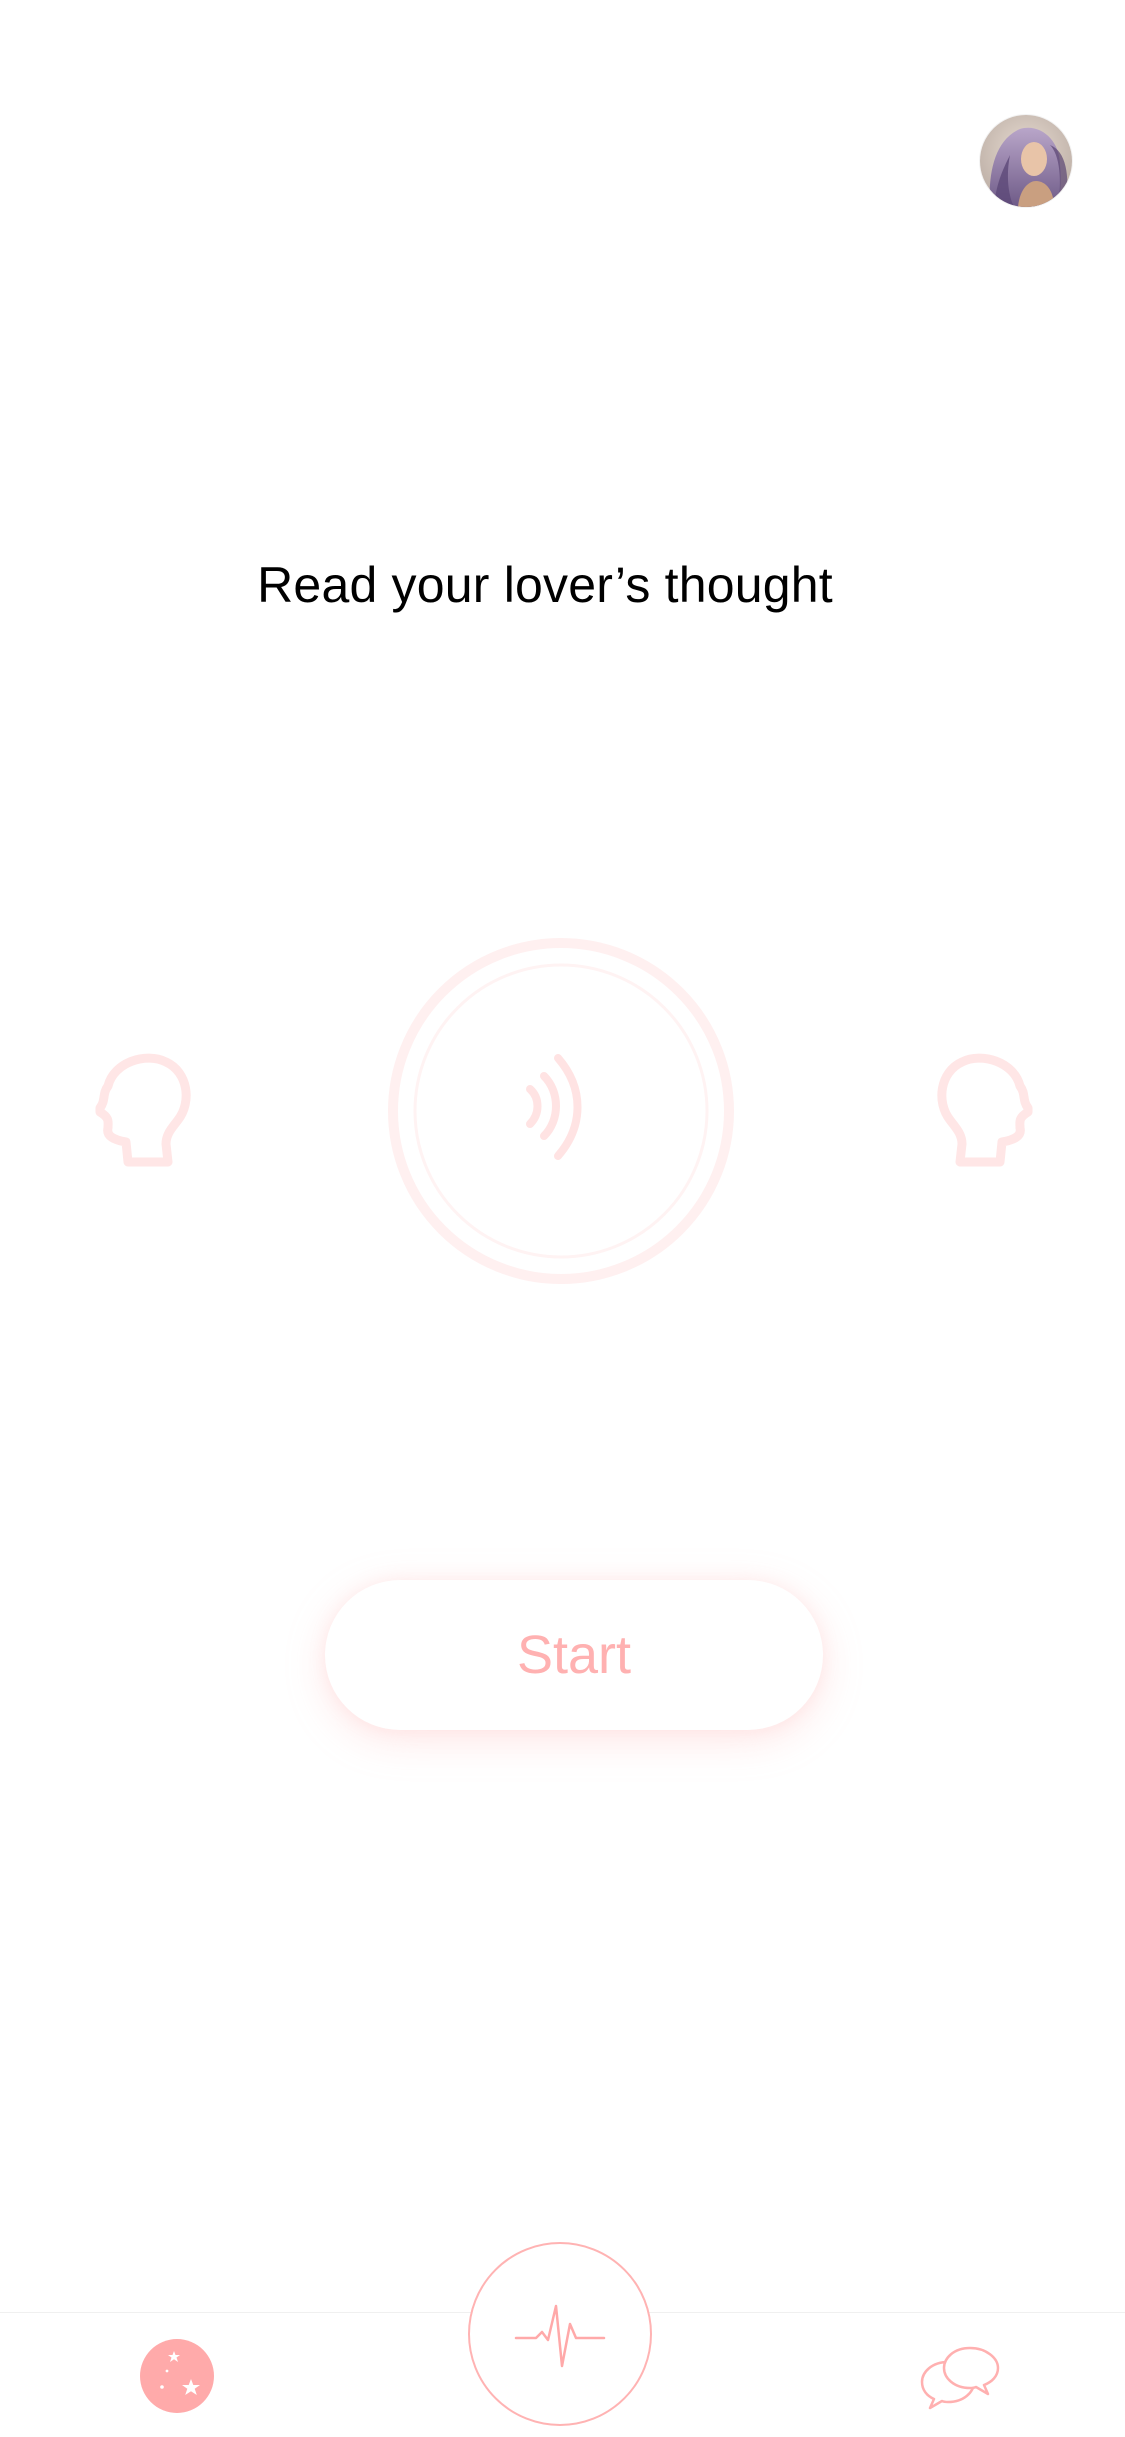  What do you see at coordinates (180, 2373) in the screenshot?
I see `stars-icon` at bounding box center [180, 2373].